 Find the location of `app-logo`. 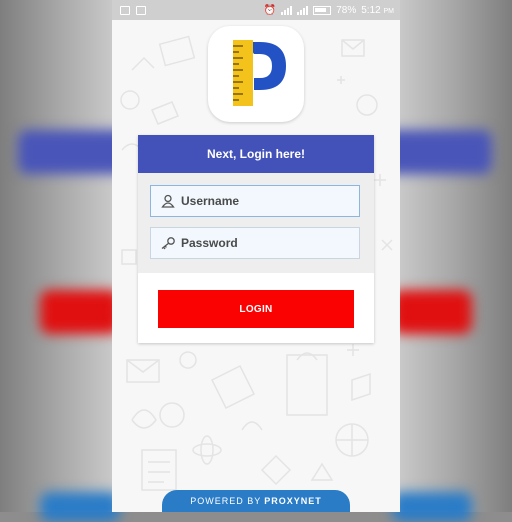

app-logo is located at coordinates (256, 74).